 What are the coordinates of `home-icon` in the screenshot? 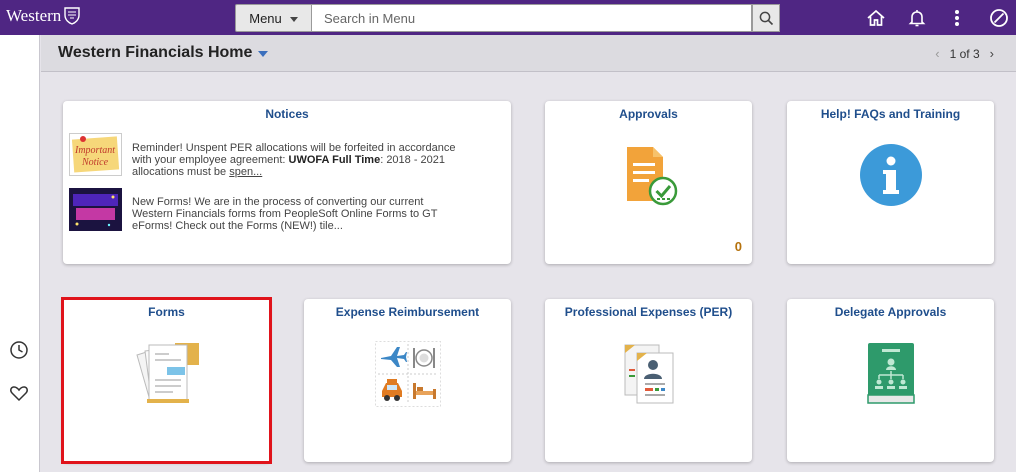 It's located at (876, 17).